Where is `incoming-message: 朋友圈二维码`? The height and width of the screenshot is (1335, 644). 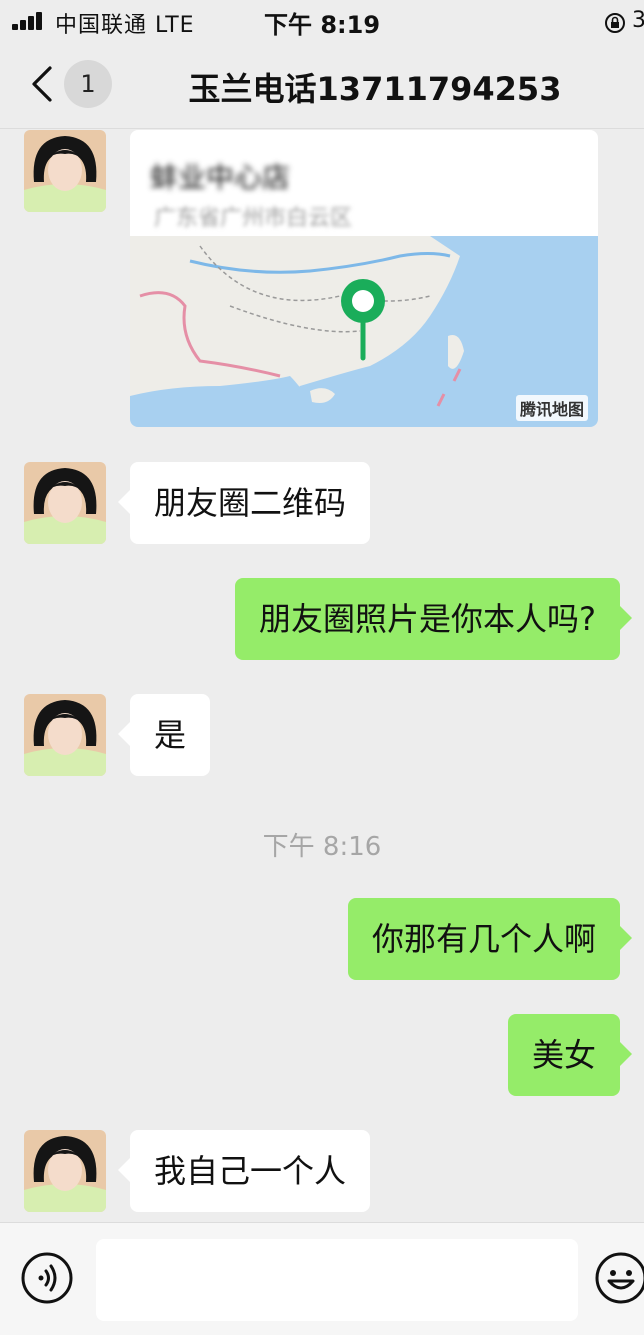
incoming-message: 朋友圈二维码 is located at coordinates (244, 503).